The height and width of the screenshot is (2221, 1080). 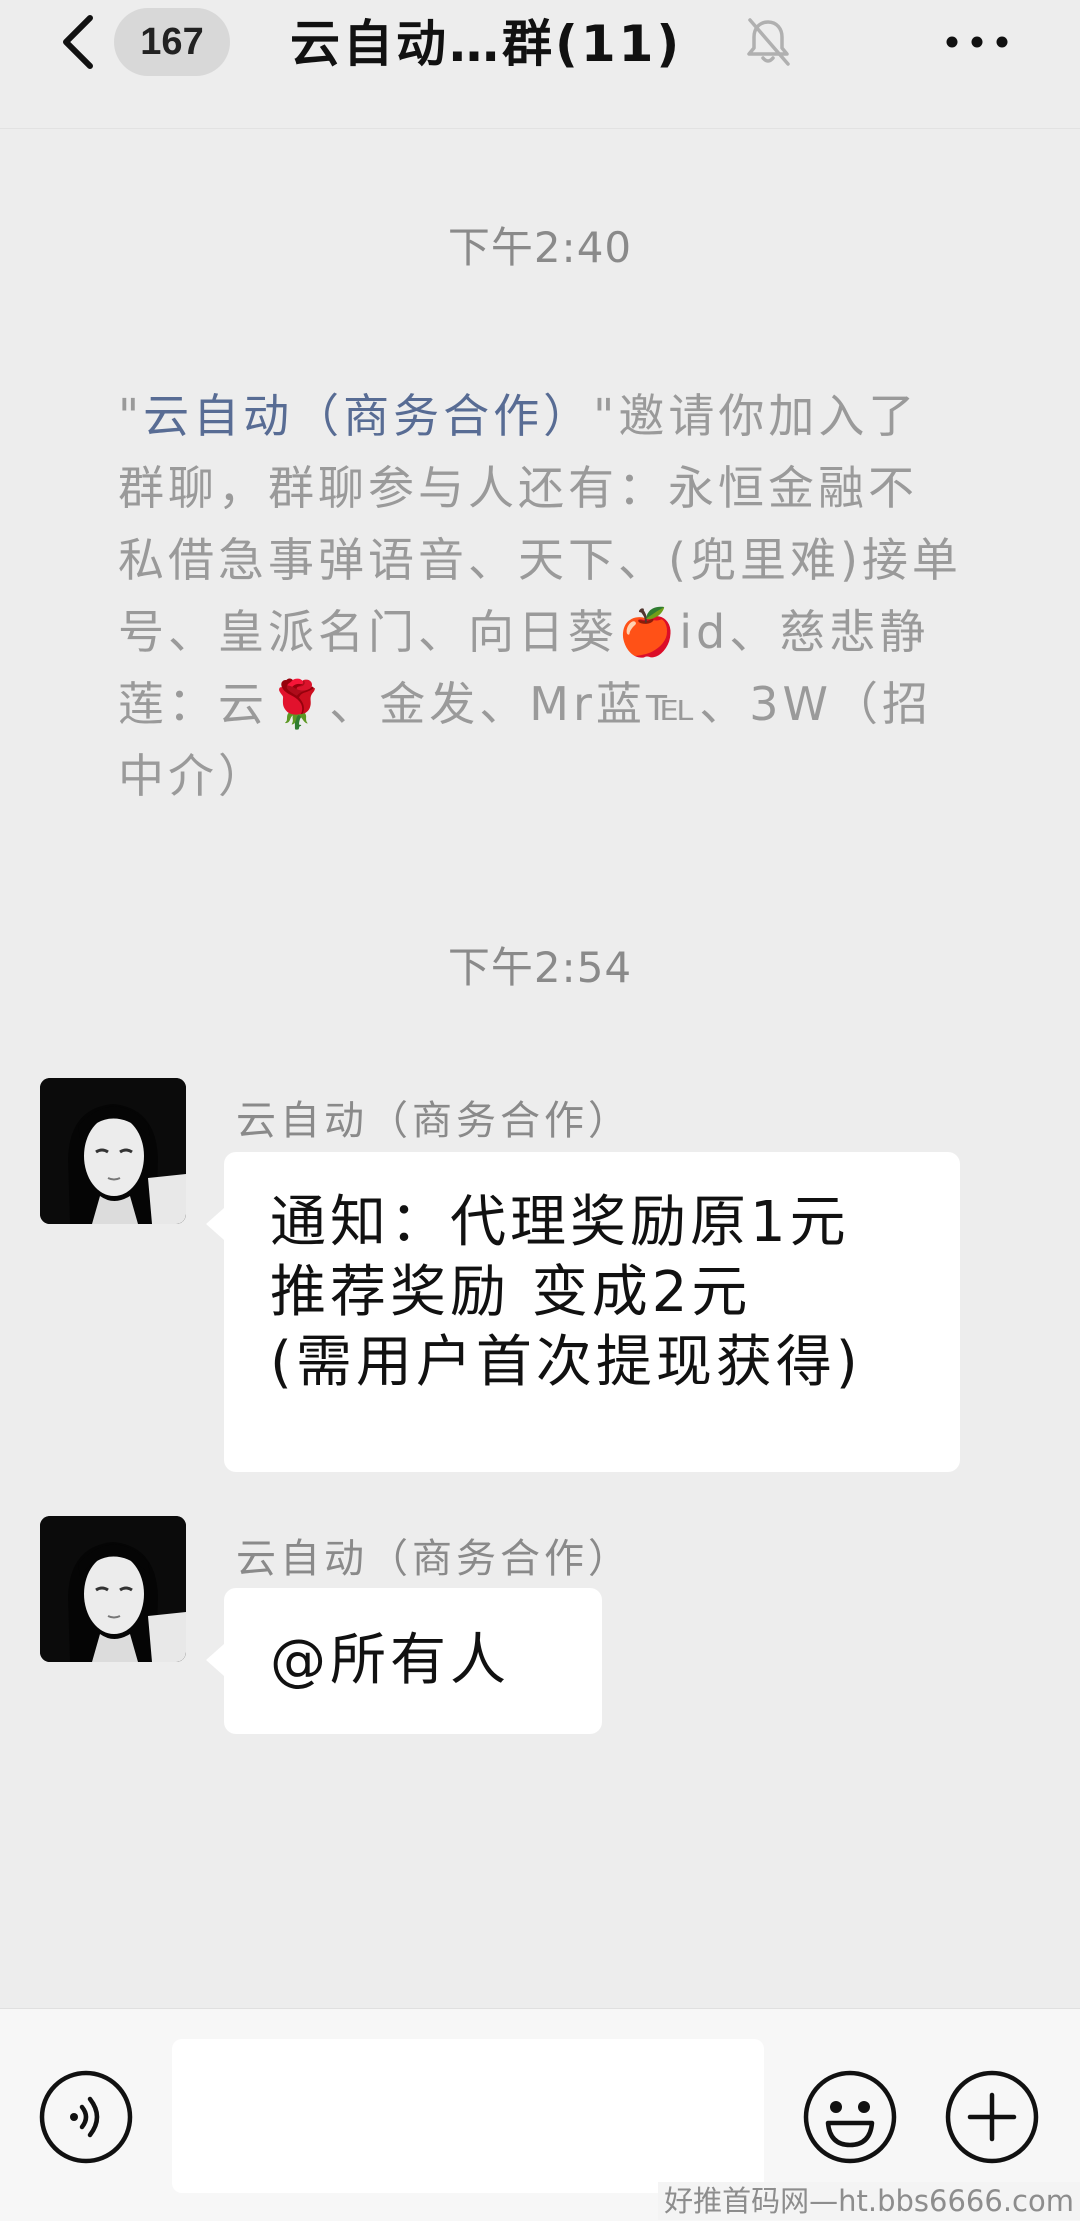 What do you see at coordinates (390, 1660) in the screenshot?
I see `message-text-line: @所有人` at bounding box center [390, 1660].